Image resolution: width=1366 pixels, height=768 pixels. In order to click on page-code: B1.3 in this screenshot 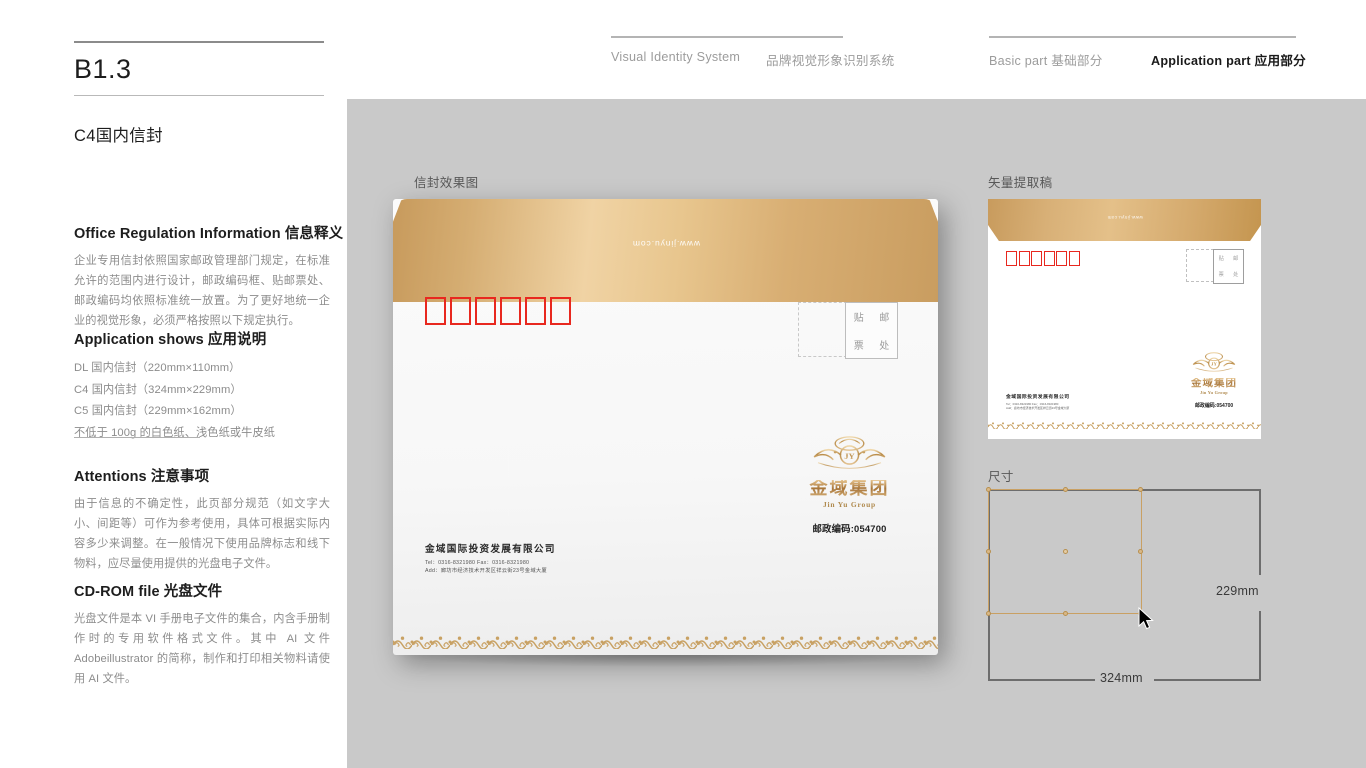, I will do `click(103, 69)`.